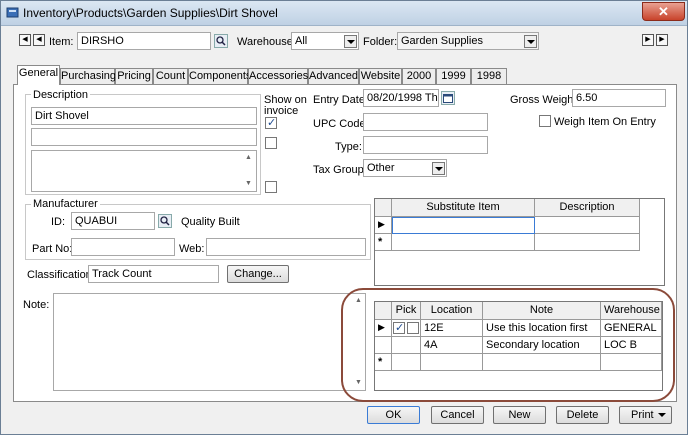 This screenshot has width=688, height=435. Describe the element at coordinates (587, 208) in the screenshot. I see `substitute-description-header: Description` at that location.